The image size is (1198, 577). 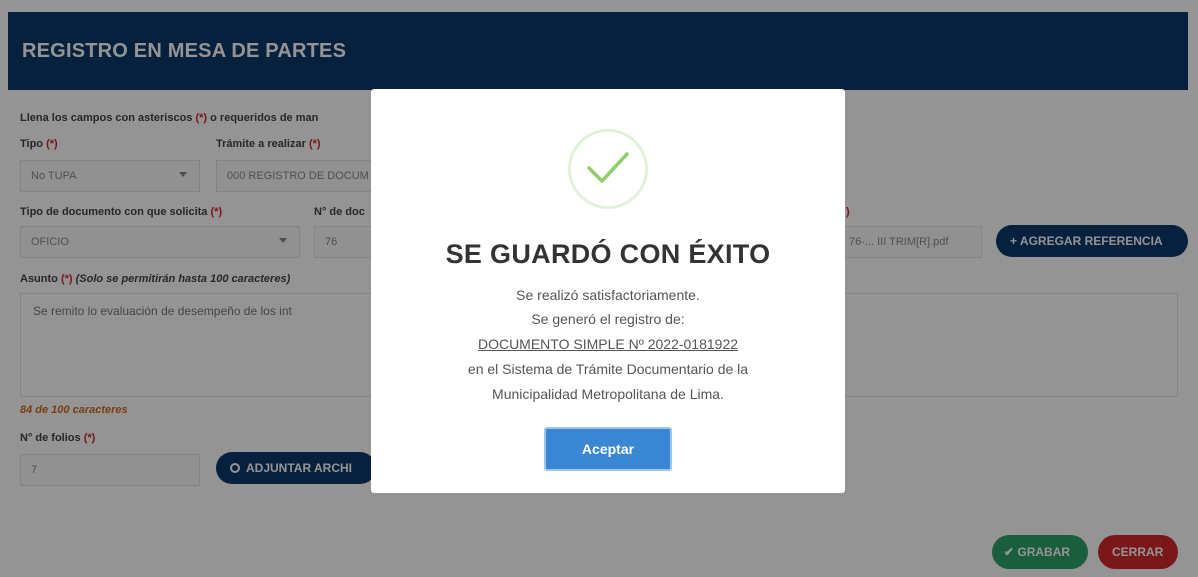 What do you see at coordinates (608, 449) in the screenshot?
I see `accept-button: Aceptar` at bounding box center [608, 449].